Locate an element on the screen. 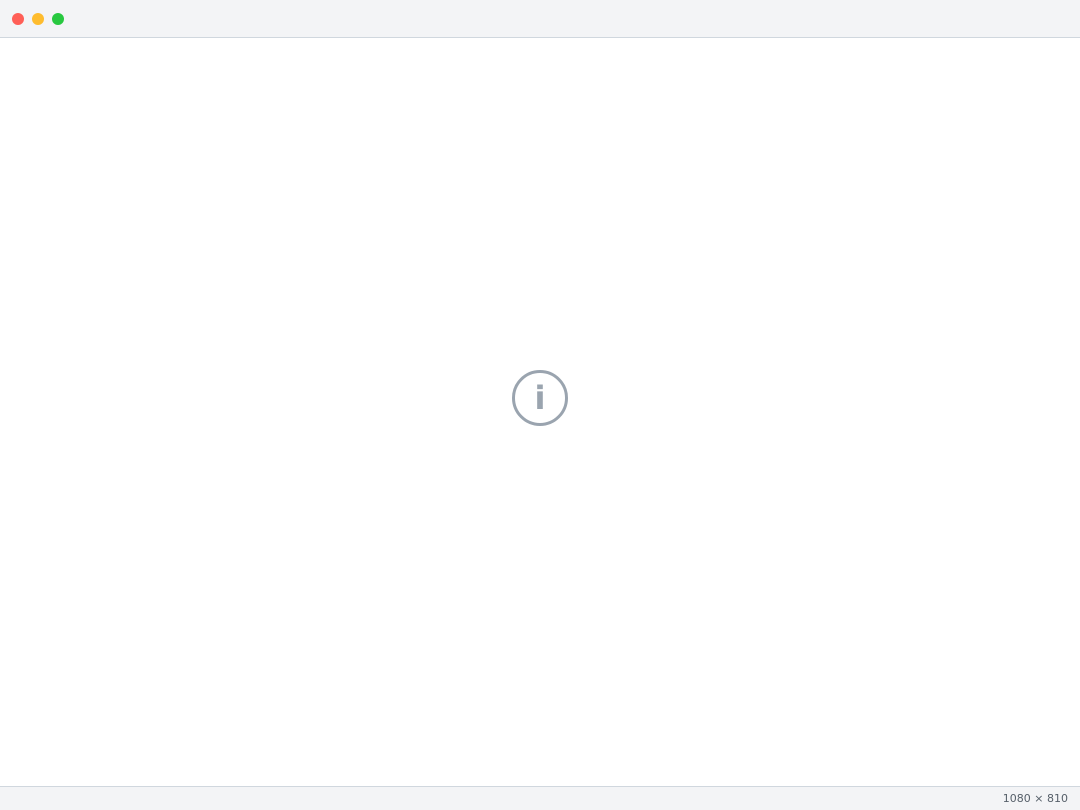 This screenshot has width=1080, height=810. status-bar: 1080 × 810 is located at coordinates (540, 798).